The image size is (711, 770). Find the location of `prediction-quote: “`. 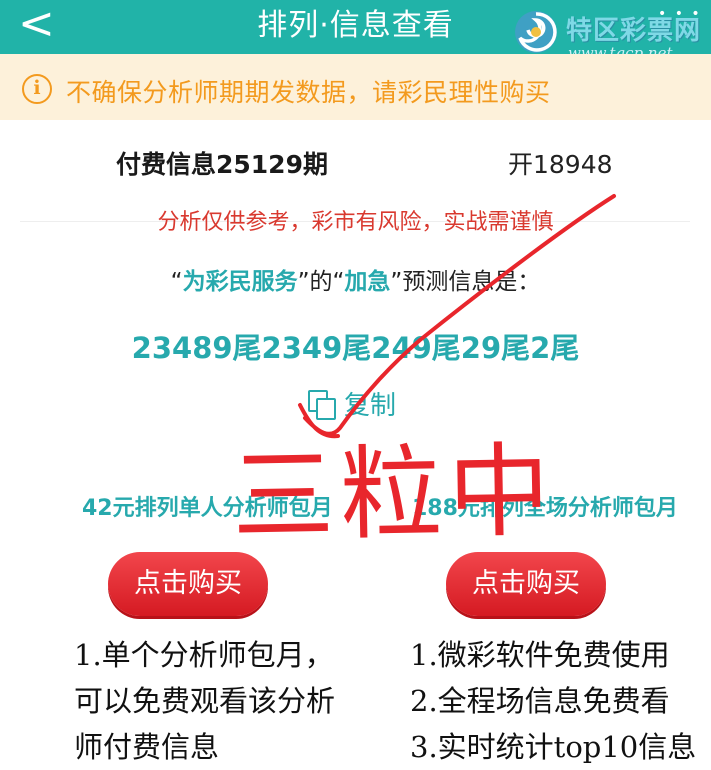

prediction-quote: “ is located at coordinates (176, 282).